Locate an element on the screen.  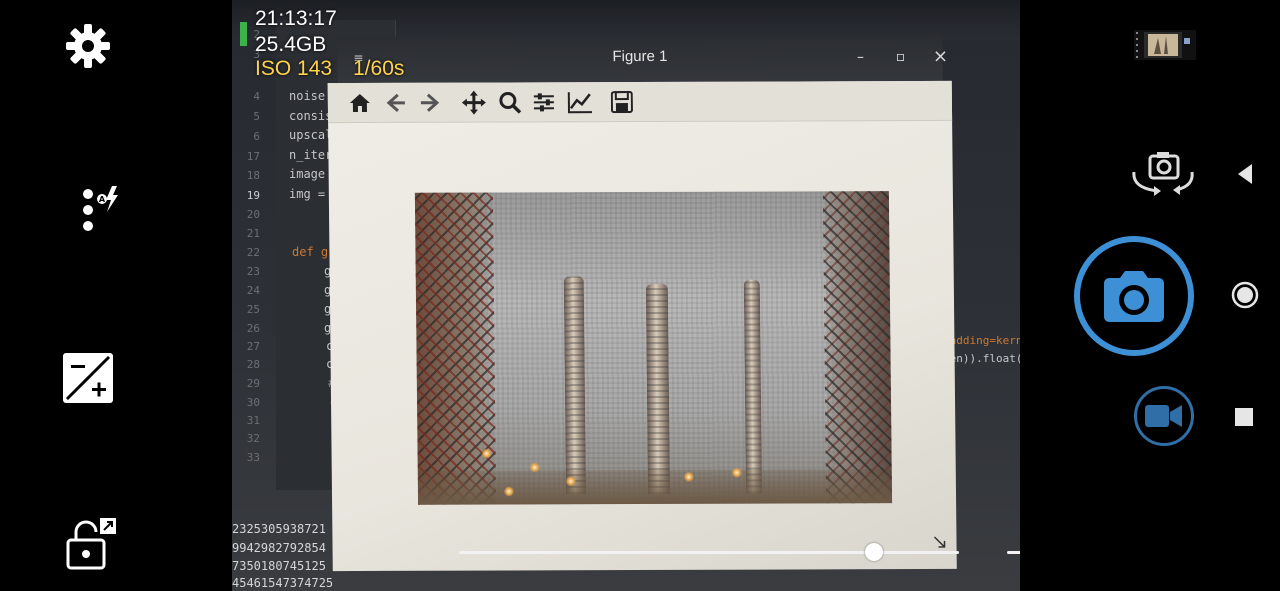
resize-grip-icon is located at coordinates (939, 542).